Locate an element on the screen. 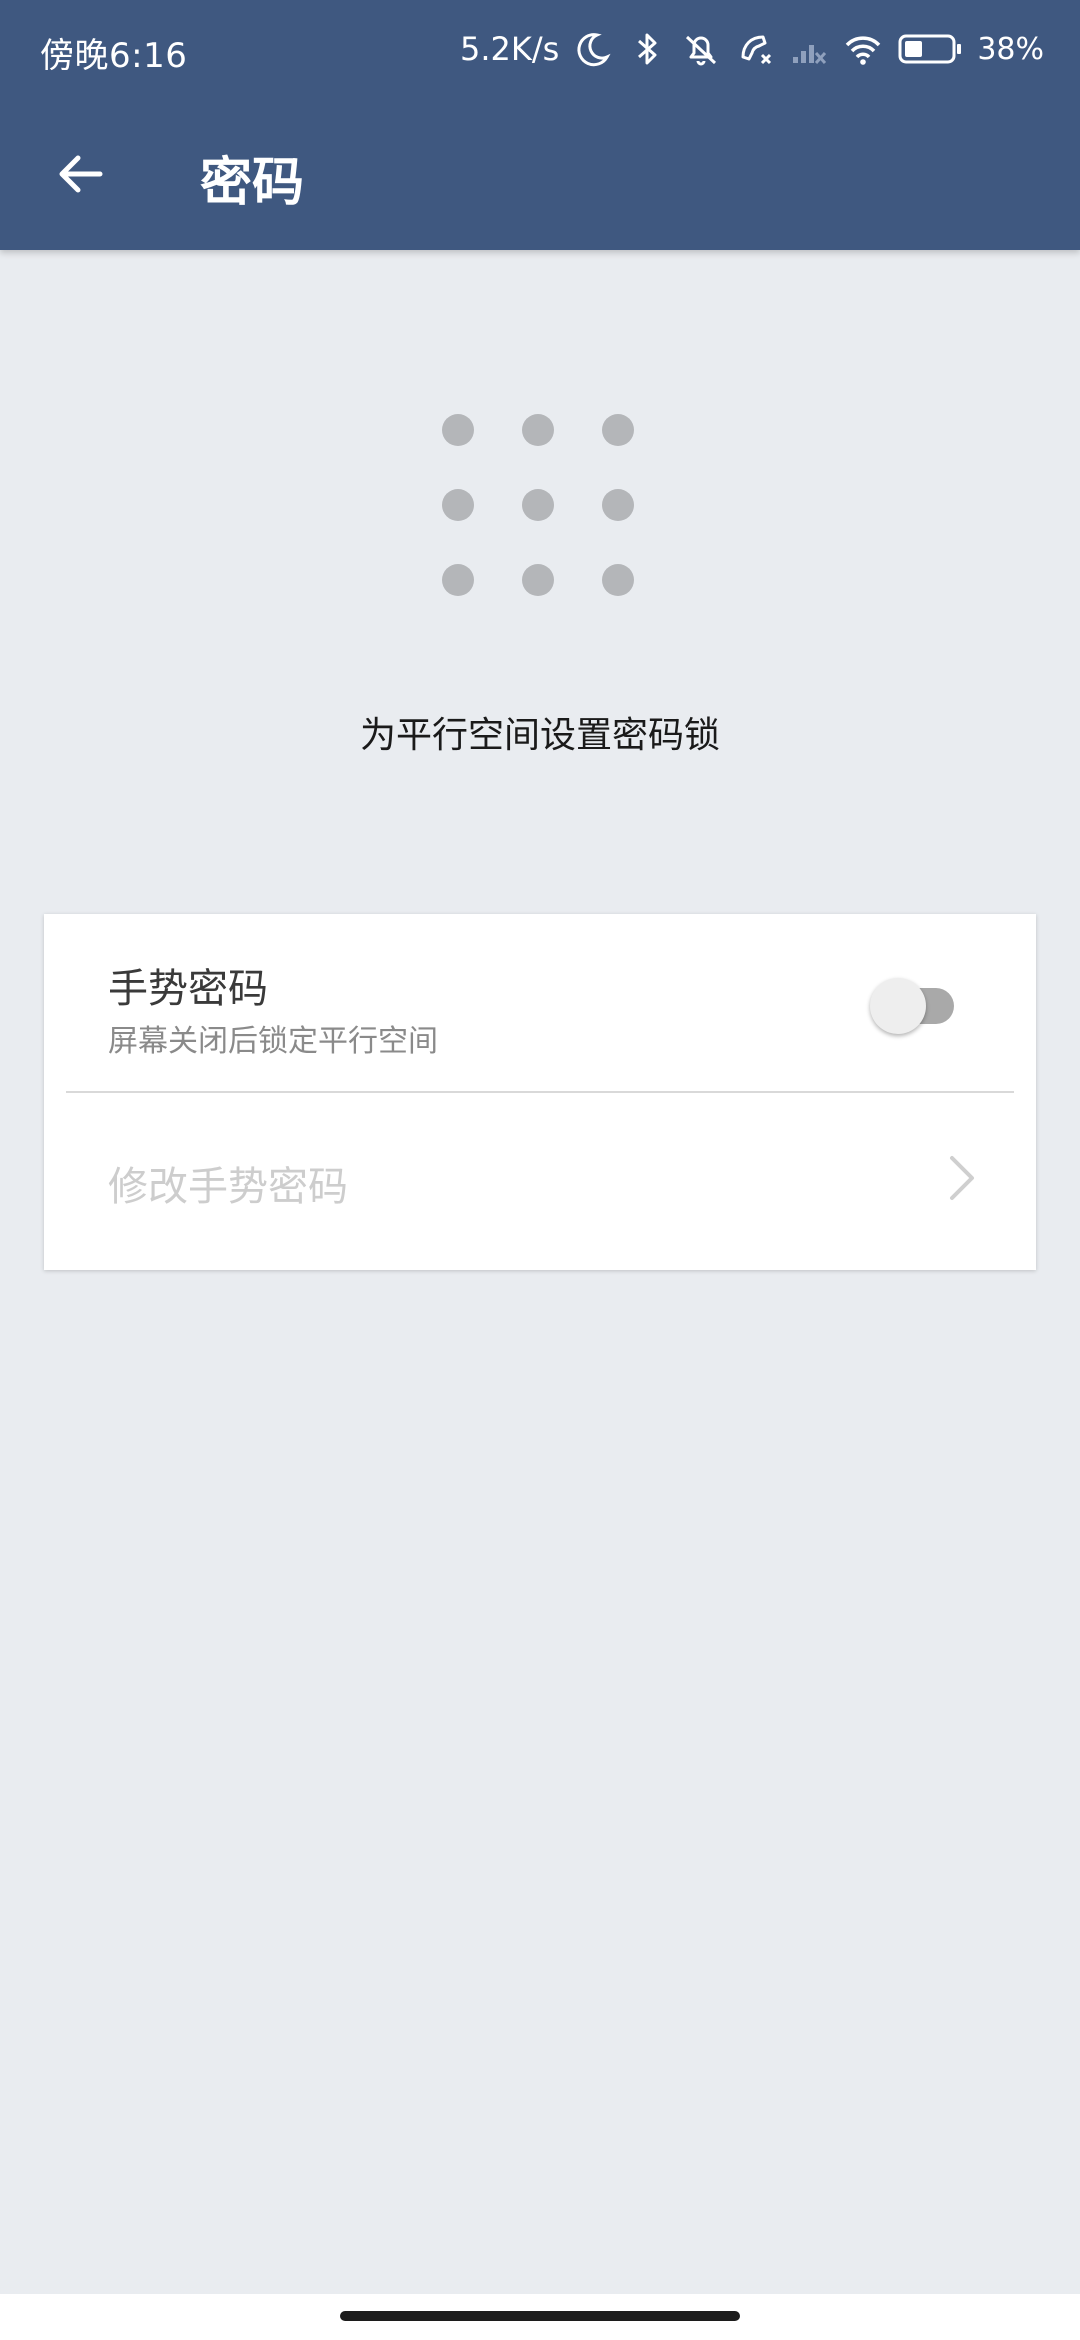 Image resolution: width=1080 pixels, height=2340 pixels. arrow-left-icon is located at coordinates (81, 174).